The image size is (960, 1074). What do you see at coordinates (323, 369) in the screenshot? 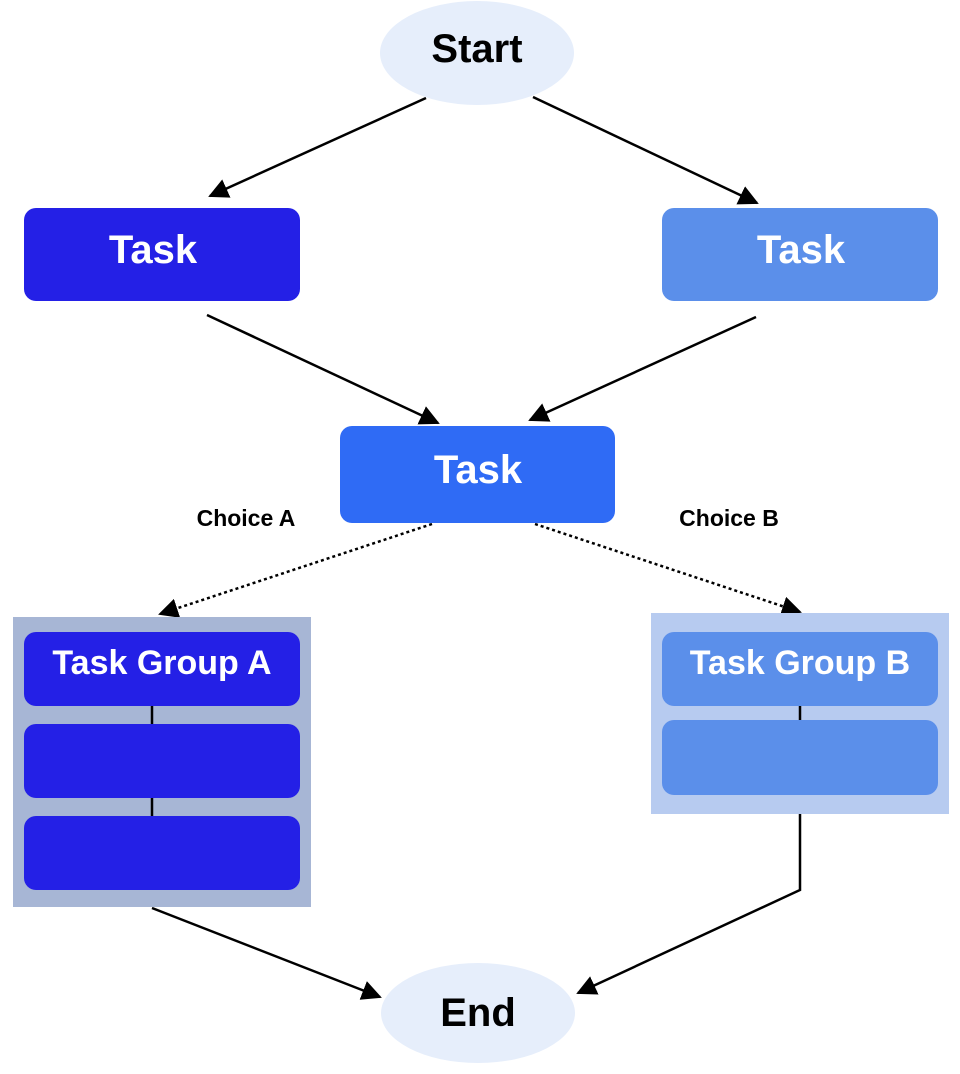
I see `edge-task-left-to-center` at bounding box center [323, 369].